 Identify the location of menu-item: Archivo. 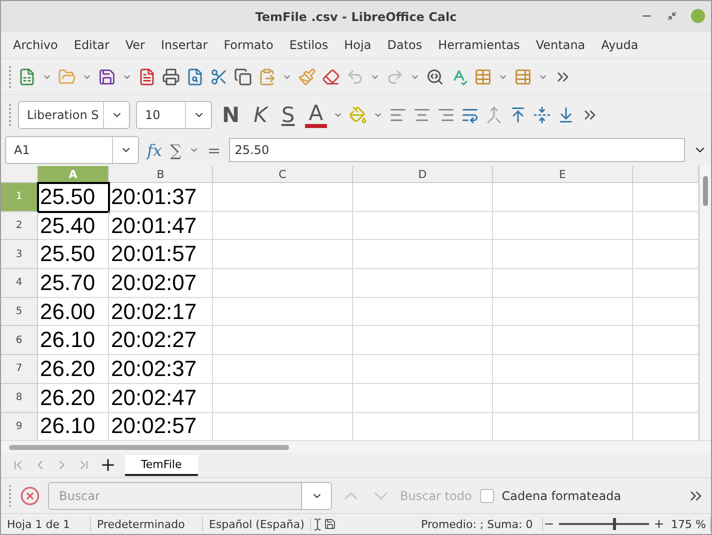
(35, 45).